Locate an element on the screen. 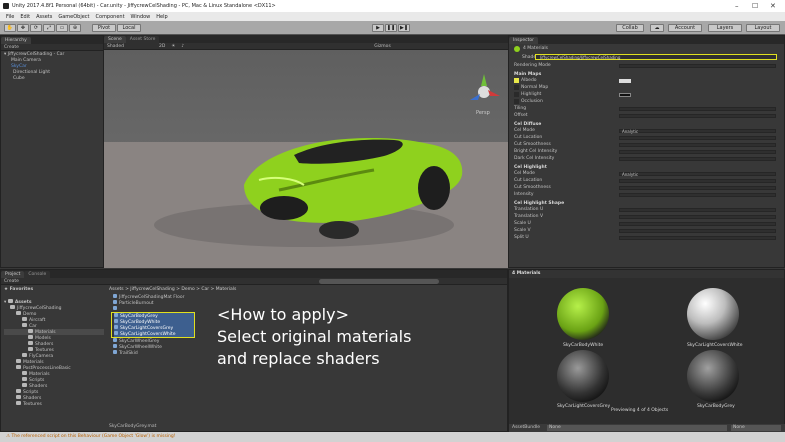 Image resolution: width=785 pixels, height=442 pixels. highlight-cel-mode-dropdown: Analytic is located at coordinates (697, 173).